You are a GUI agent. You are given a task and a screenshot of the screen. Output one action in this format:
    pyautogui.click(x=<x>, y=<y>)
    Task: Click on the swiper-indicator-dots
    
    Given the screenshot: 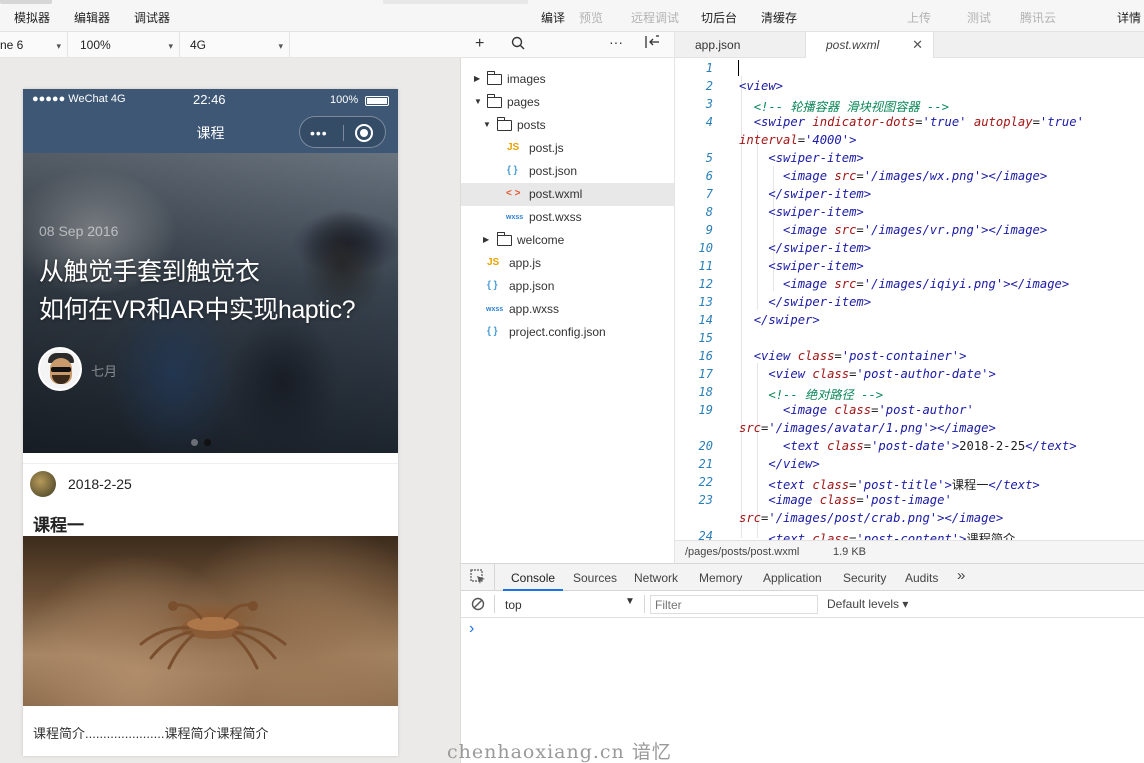 What is the action you would take?
    pyautogui.click(x=204, y=442)
    